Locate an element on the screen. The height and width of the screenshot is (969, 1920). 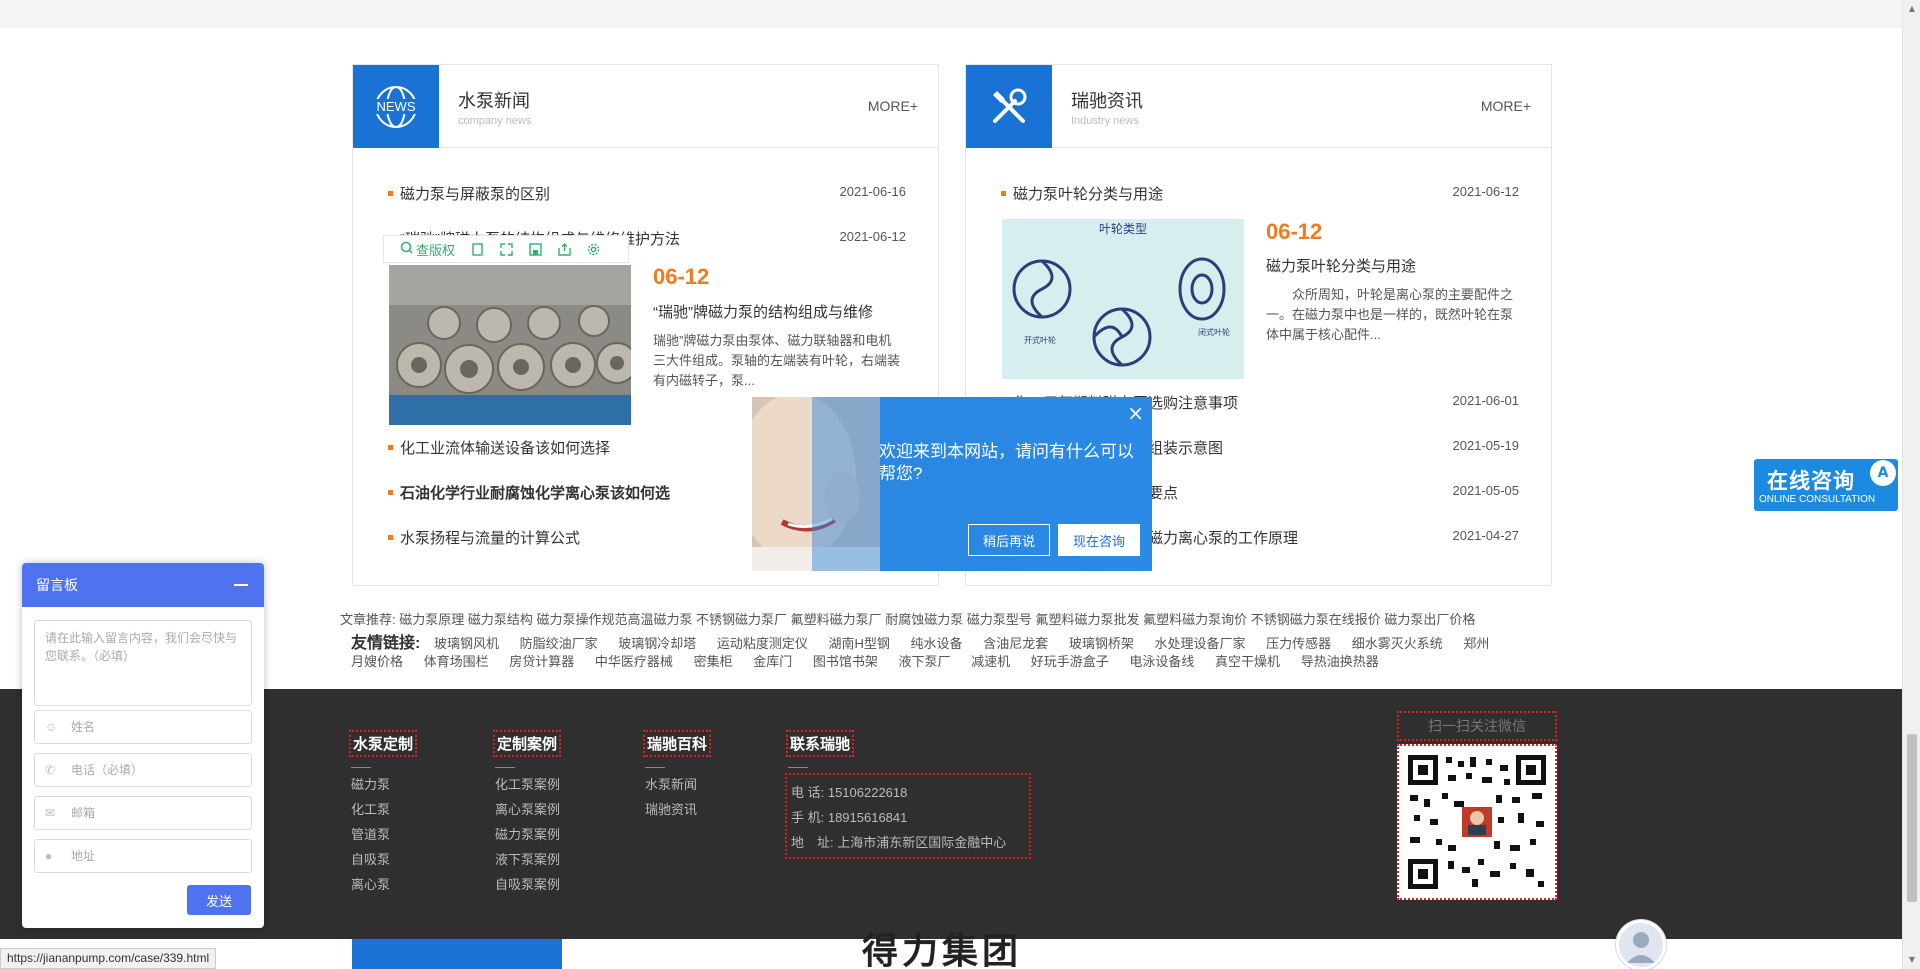
friend-link: 玻璃钢桥架 is located at coordinates (1101, 643).